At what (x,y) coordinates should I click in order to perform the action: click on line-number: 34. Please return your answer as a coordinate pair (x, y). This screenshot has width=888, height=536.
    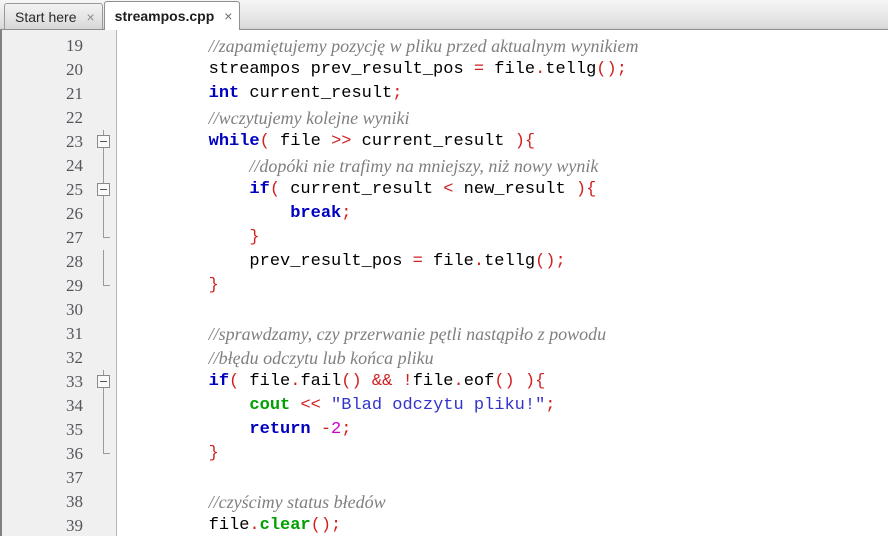
    Looking at the image, I should click on (74, 405).